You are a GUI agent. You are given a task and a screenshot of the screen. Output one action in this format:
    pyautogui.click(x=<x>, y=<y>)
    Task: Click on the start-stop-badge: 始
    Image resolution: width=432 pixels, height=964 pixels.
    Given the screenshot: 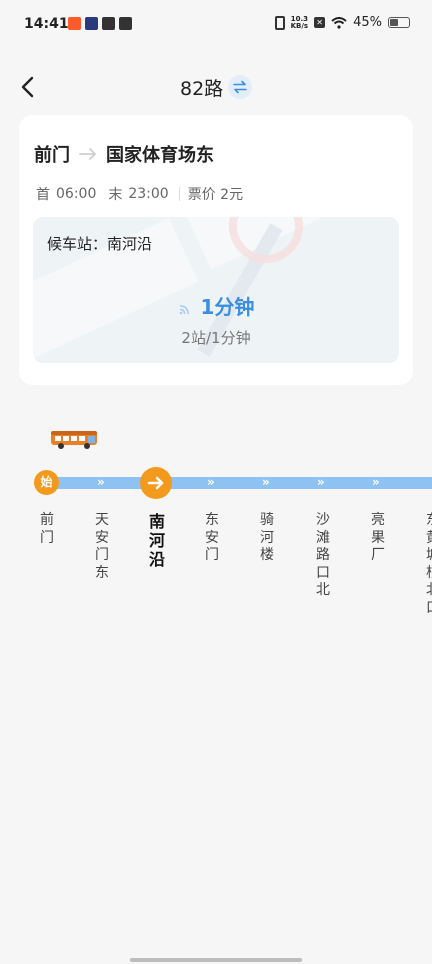 What is the action you would take?
    pyautogui.click(x=46, y=482)
    